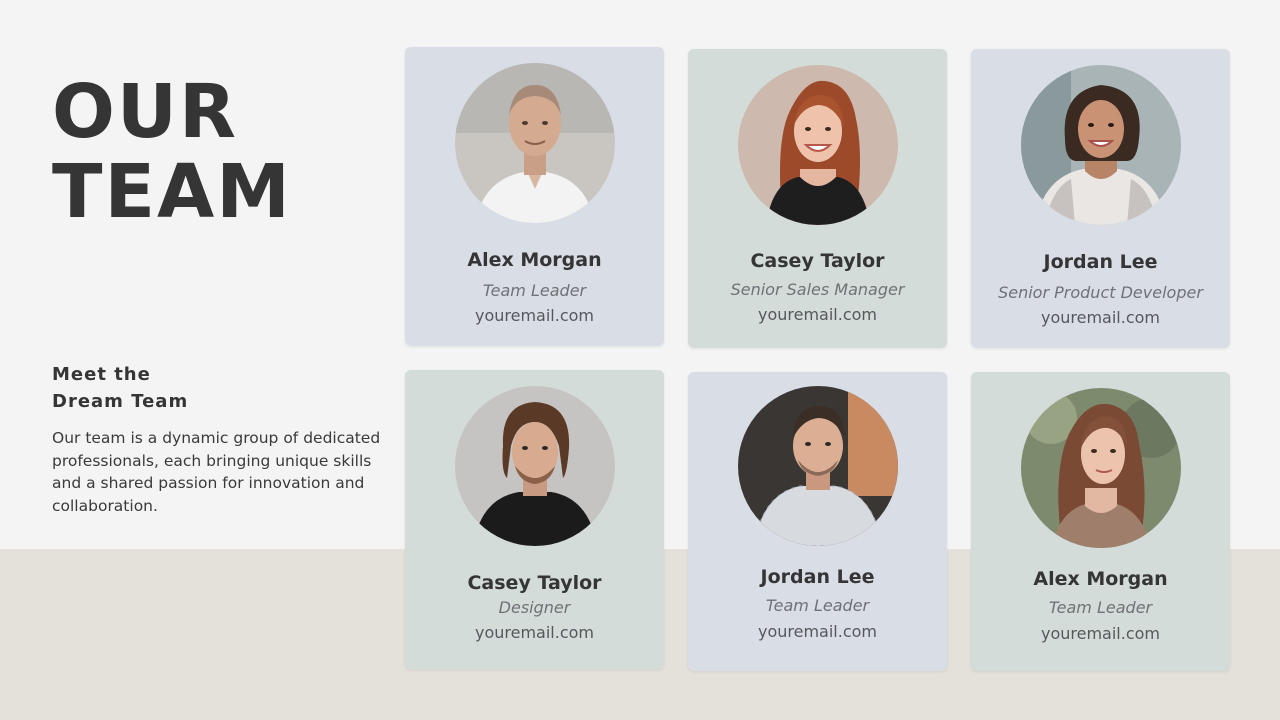 Image resolution: width=1280 pixels, height=720 pixels. Describe the element at coordinates (101, 374) in the screenshot. I see `subtitle-line-1: Meet the` at that location.